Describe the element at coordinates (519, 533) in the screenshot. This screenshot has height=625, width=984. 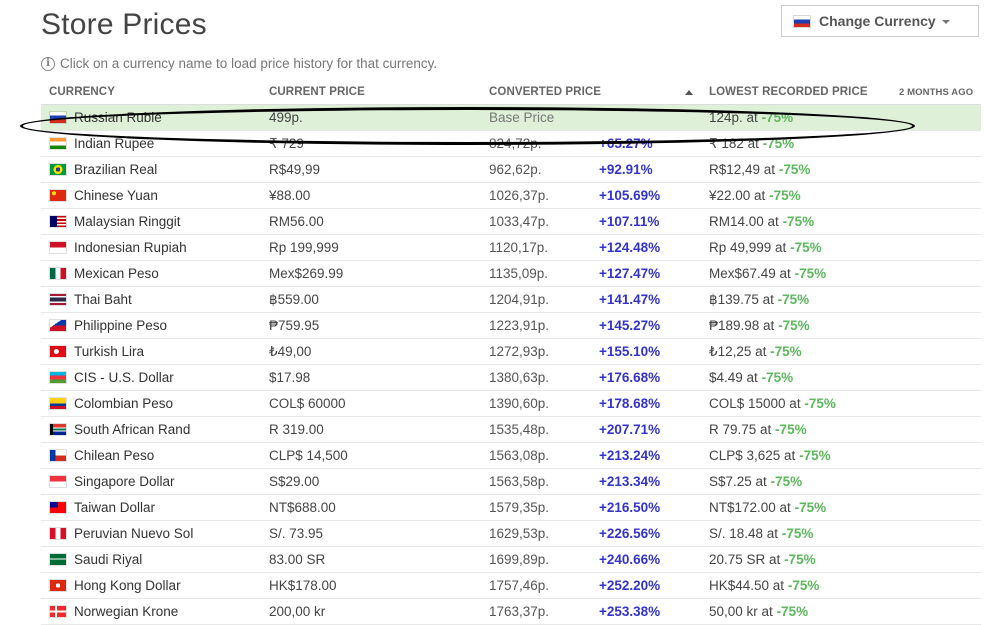
I see `converted-price: 1629,53p.` at that location.